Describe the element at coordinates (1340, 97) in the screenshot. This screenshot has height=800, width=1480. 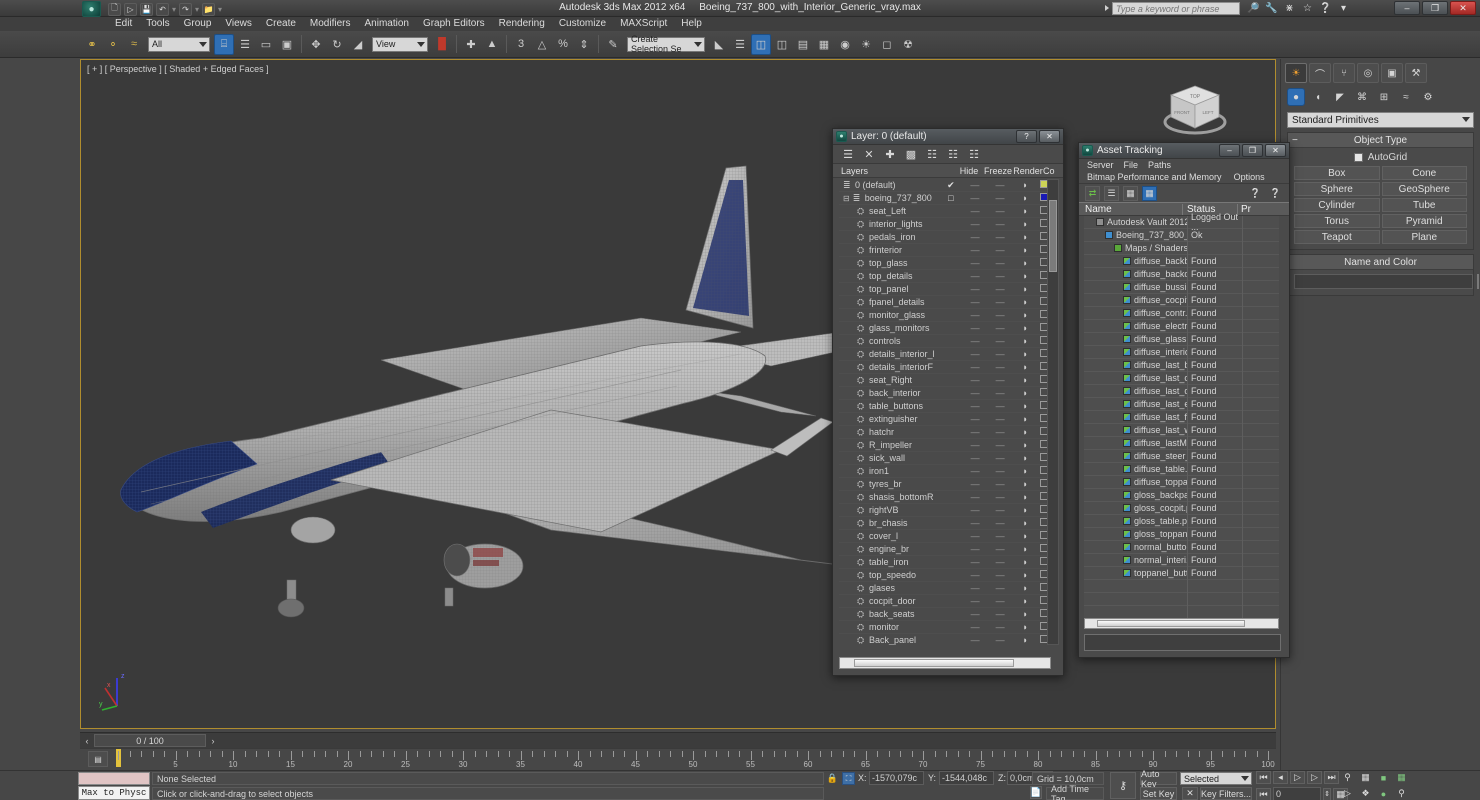
I see `lights-icon: ◤` at that location.